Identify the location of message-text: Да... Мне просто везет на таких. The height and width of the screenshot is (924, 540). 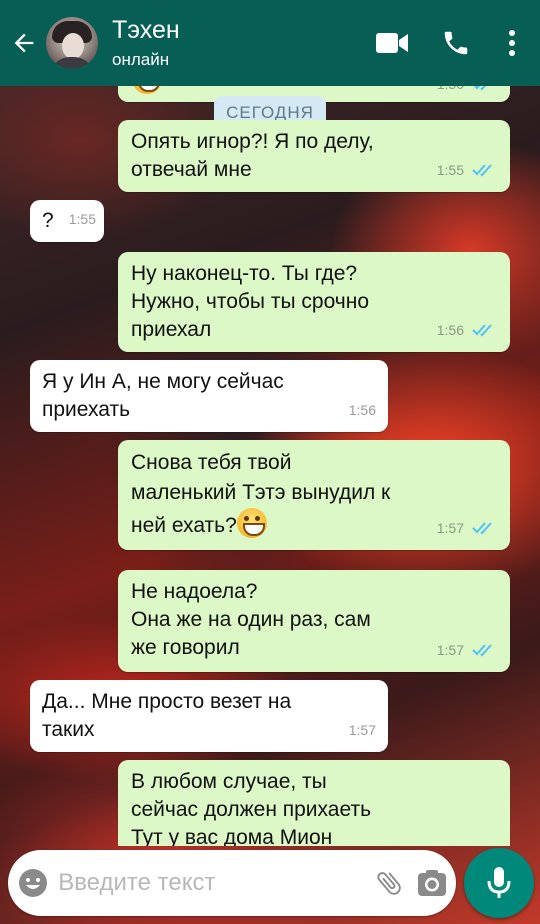
(167, 715).